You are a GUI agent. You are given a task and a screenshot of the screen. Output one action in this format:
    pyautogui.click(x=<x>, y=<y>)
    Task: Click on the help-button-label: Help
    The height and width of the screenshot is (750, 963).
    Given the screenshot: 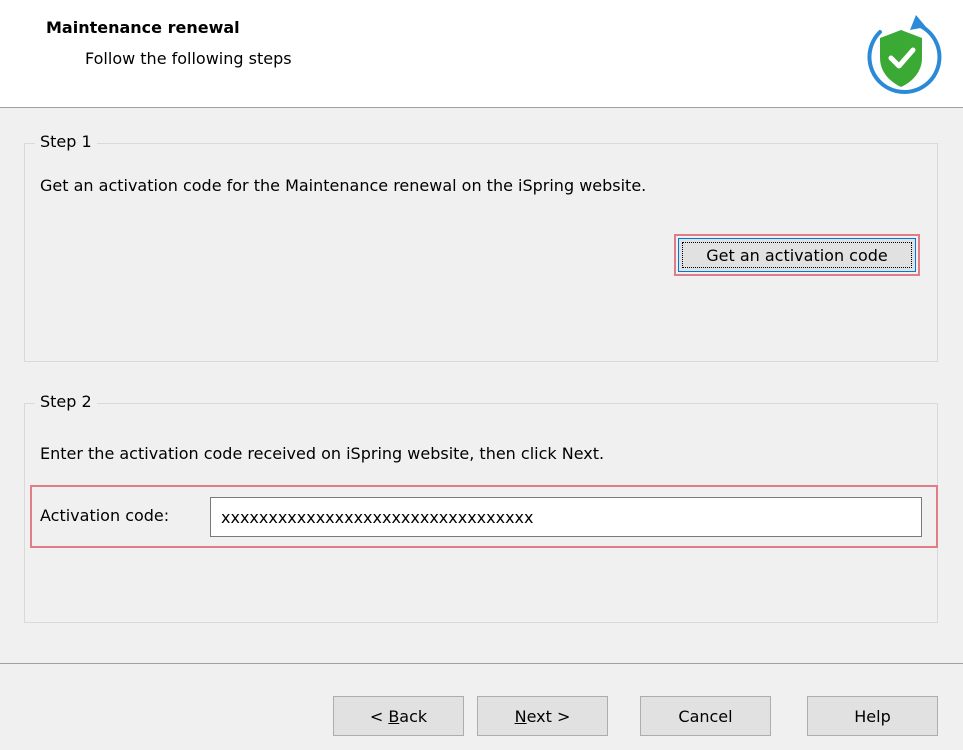 What is the action you would take?
    pyautogui.click(x=872, y=716)
    